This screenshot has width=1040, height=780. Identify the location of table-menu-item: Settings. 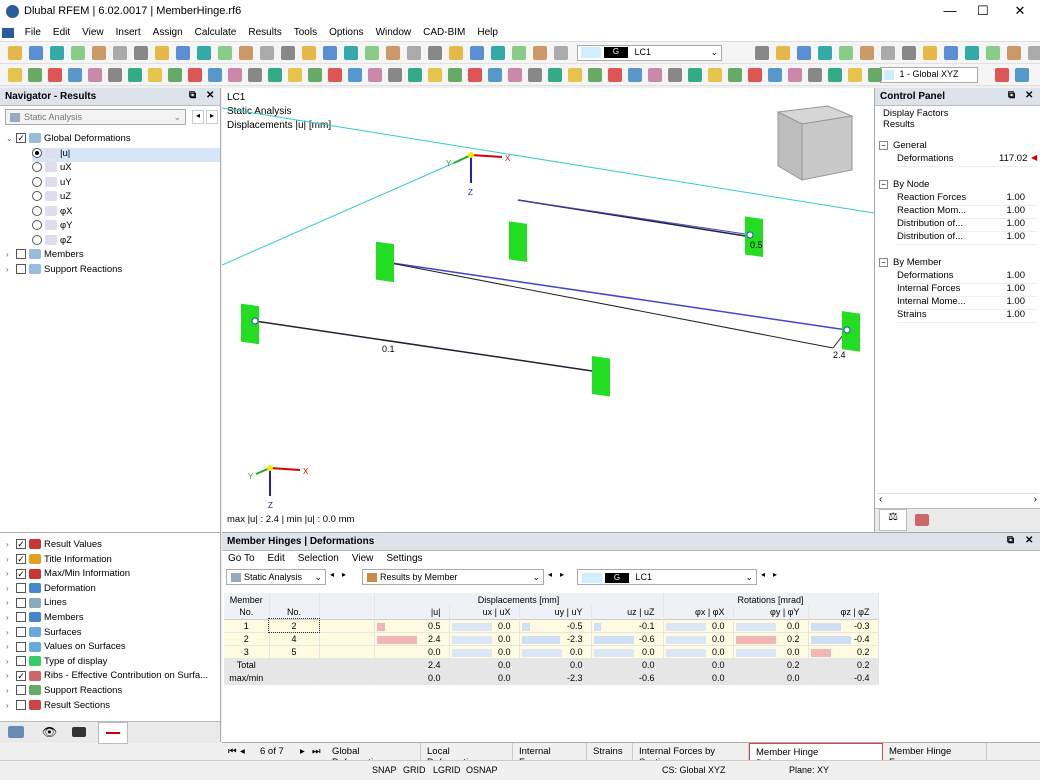
(404, 558).